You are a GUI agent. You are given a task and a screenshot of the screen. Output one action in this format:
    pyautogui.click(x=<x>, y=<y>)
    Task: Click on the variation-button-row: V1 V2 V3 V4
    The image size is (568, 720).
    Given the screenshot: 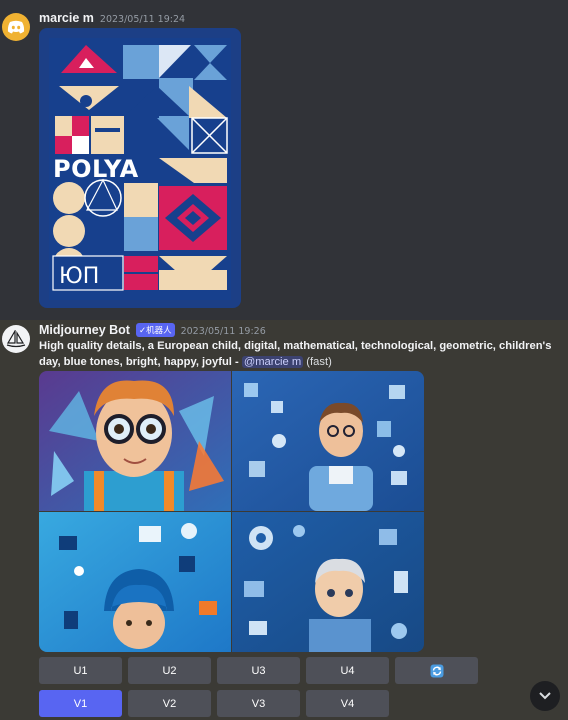 What is the action you would take?
    pyautogui.click(x=214, y=703)
    